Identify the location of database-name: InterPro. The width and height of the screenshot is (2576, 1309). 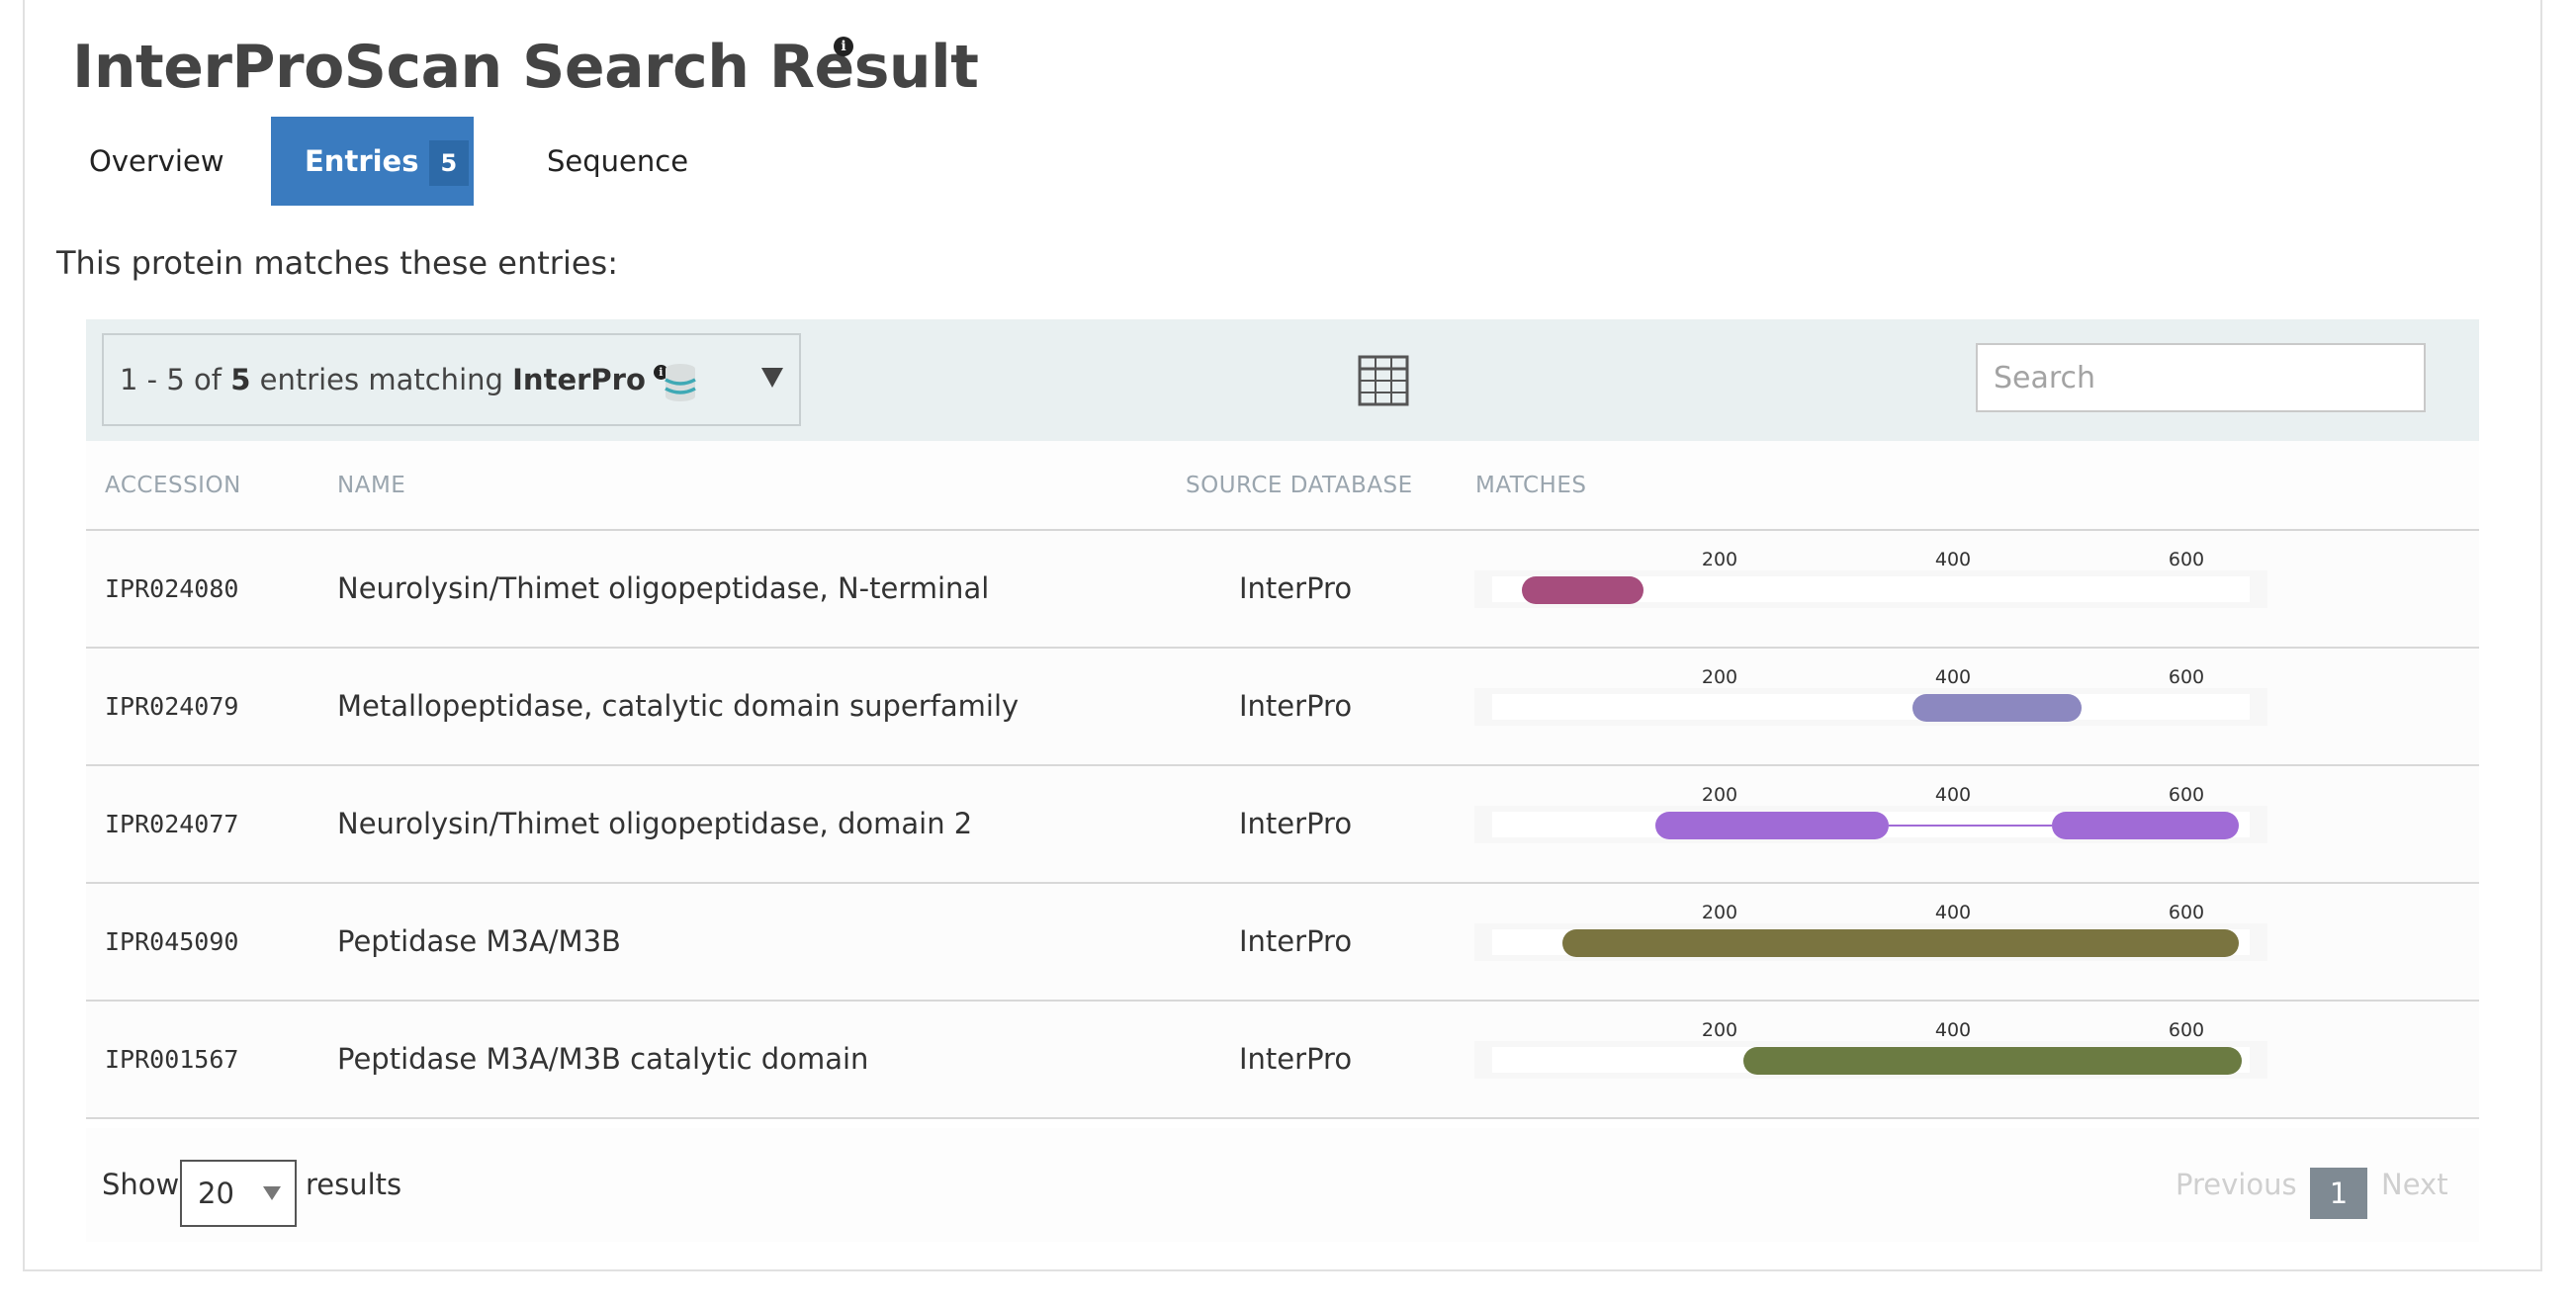
(579, 379).